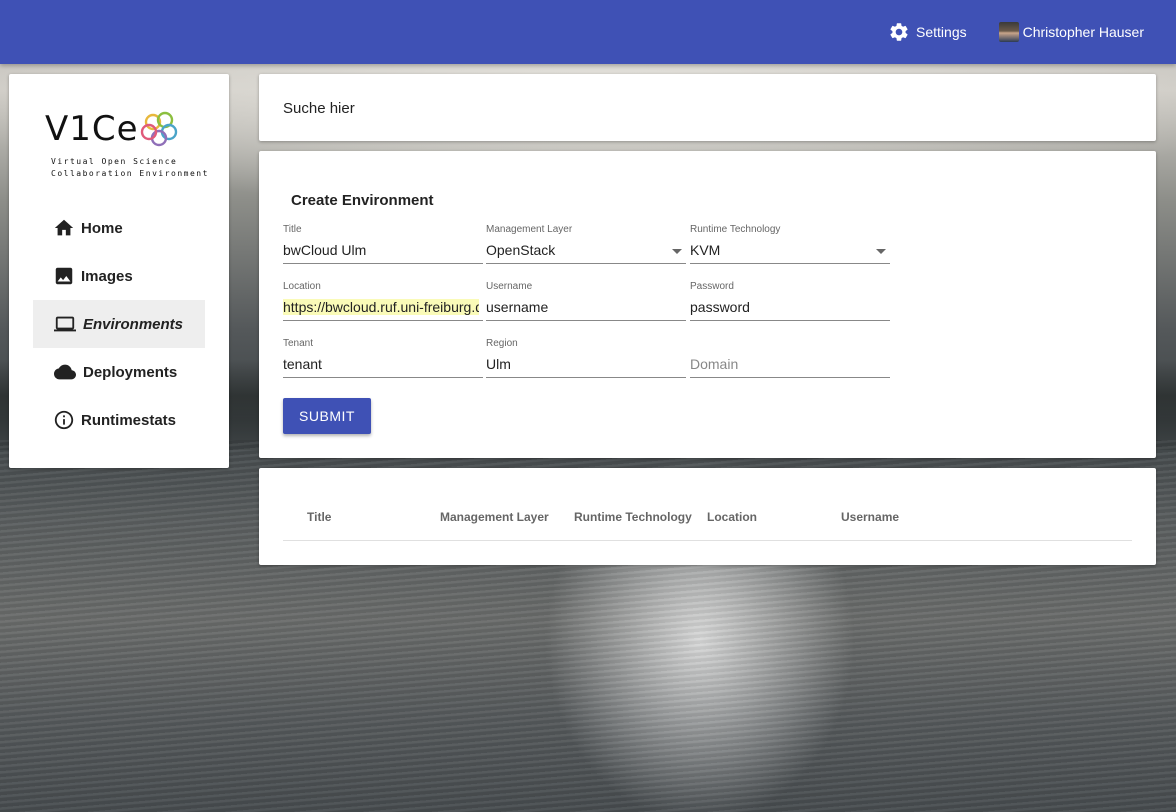  Describe the element at coordinates (720, 307) in the screenshot. I see `field-value: password` at that location.